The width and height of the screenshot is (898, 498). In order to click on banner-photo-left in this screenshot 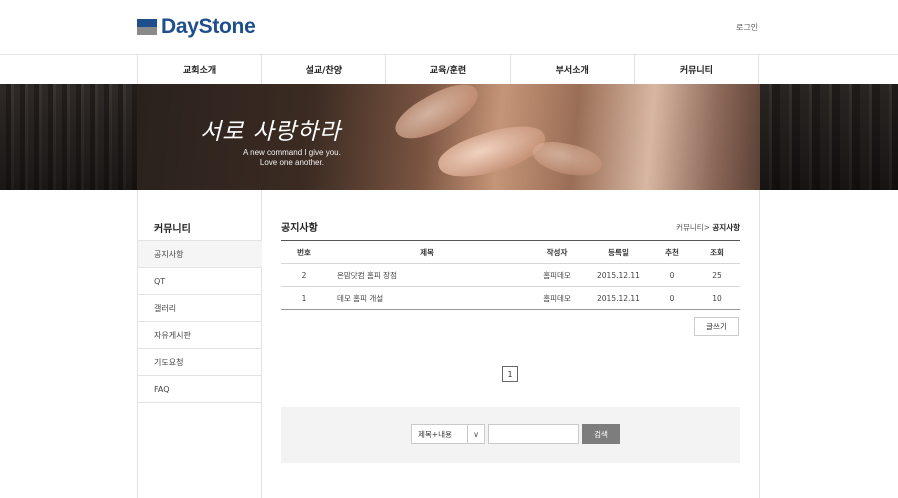, I will do `click(68, 137)`.